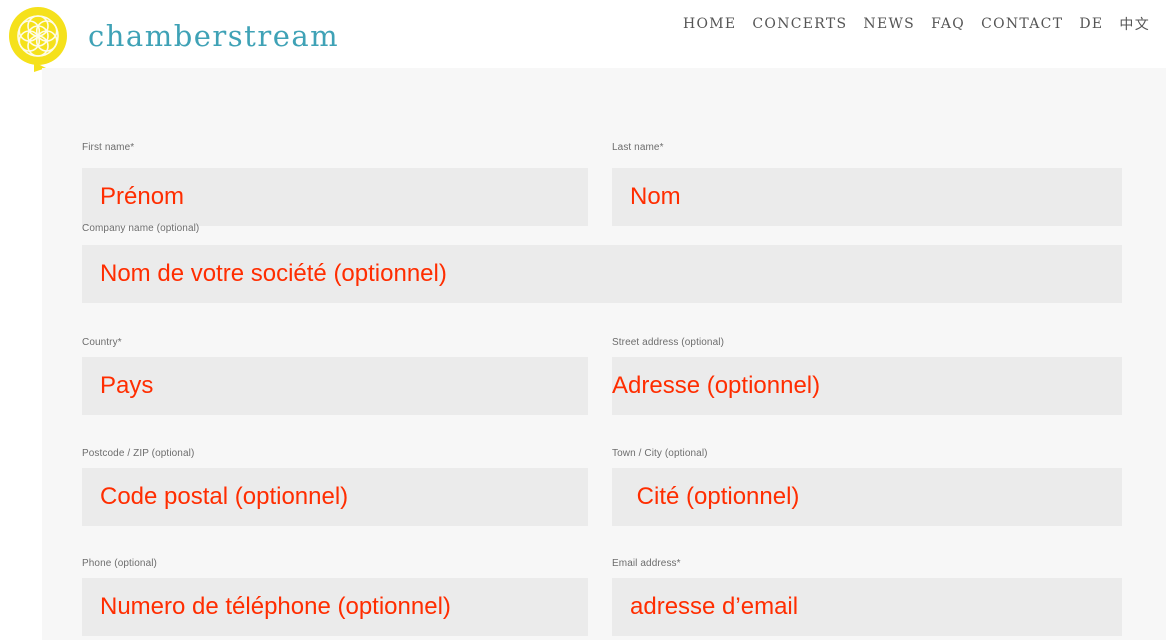 This screenshot has height=640, width=1166. Describe the element at coordinates (889, 24) in the screenshot. I see `nav-news: NEWS` at that location.